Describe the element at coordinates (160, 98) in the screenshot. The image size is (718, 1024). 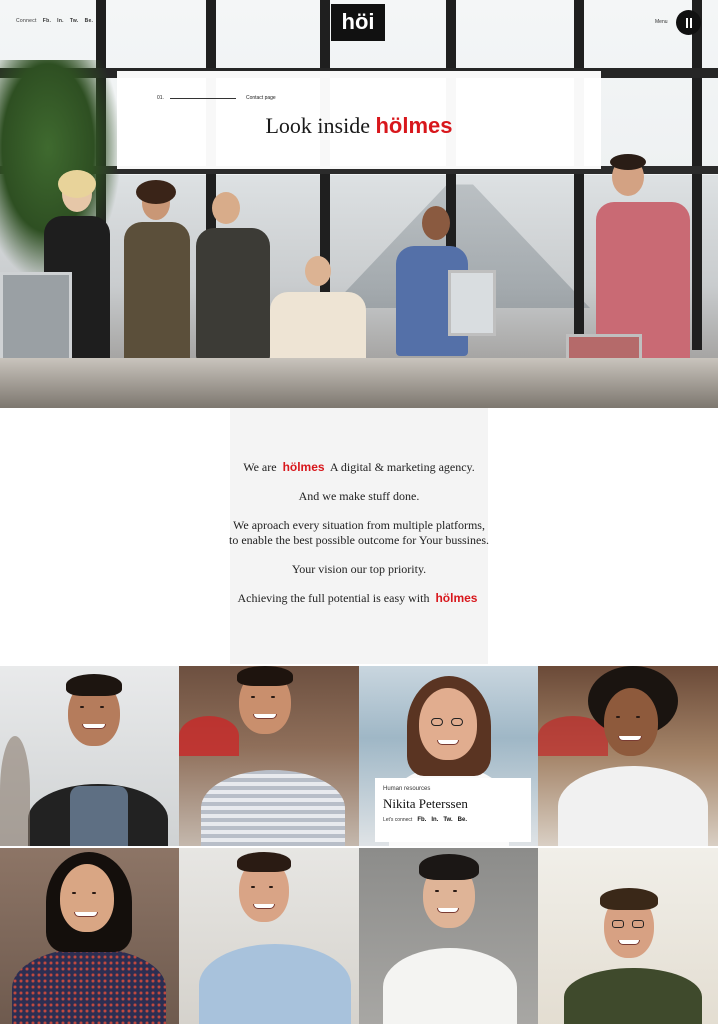
I see `crumb-number: 01.` at that location.